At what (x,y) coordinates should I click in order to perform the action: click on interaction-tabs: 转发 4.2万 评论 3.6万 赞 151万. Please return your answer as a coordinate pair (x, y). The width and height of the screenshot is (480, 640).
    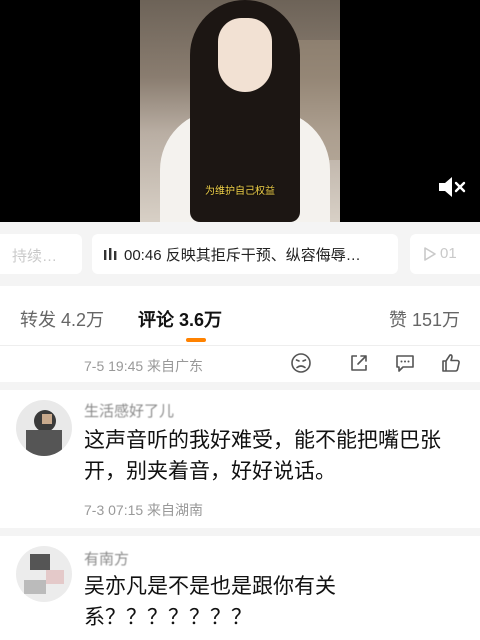
    Looking at the image, I should click on (240, 316).